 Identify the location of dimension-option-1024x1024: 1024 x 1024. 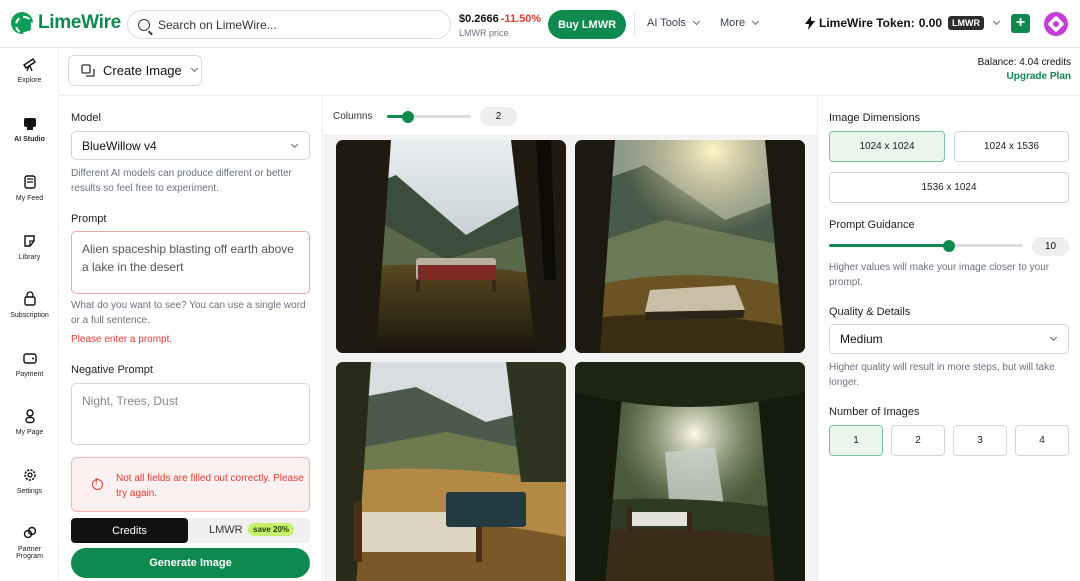
(887, 146).